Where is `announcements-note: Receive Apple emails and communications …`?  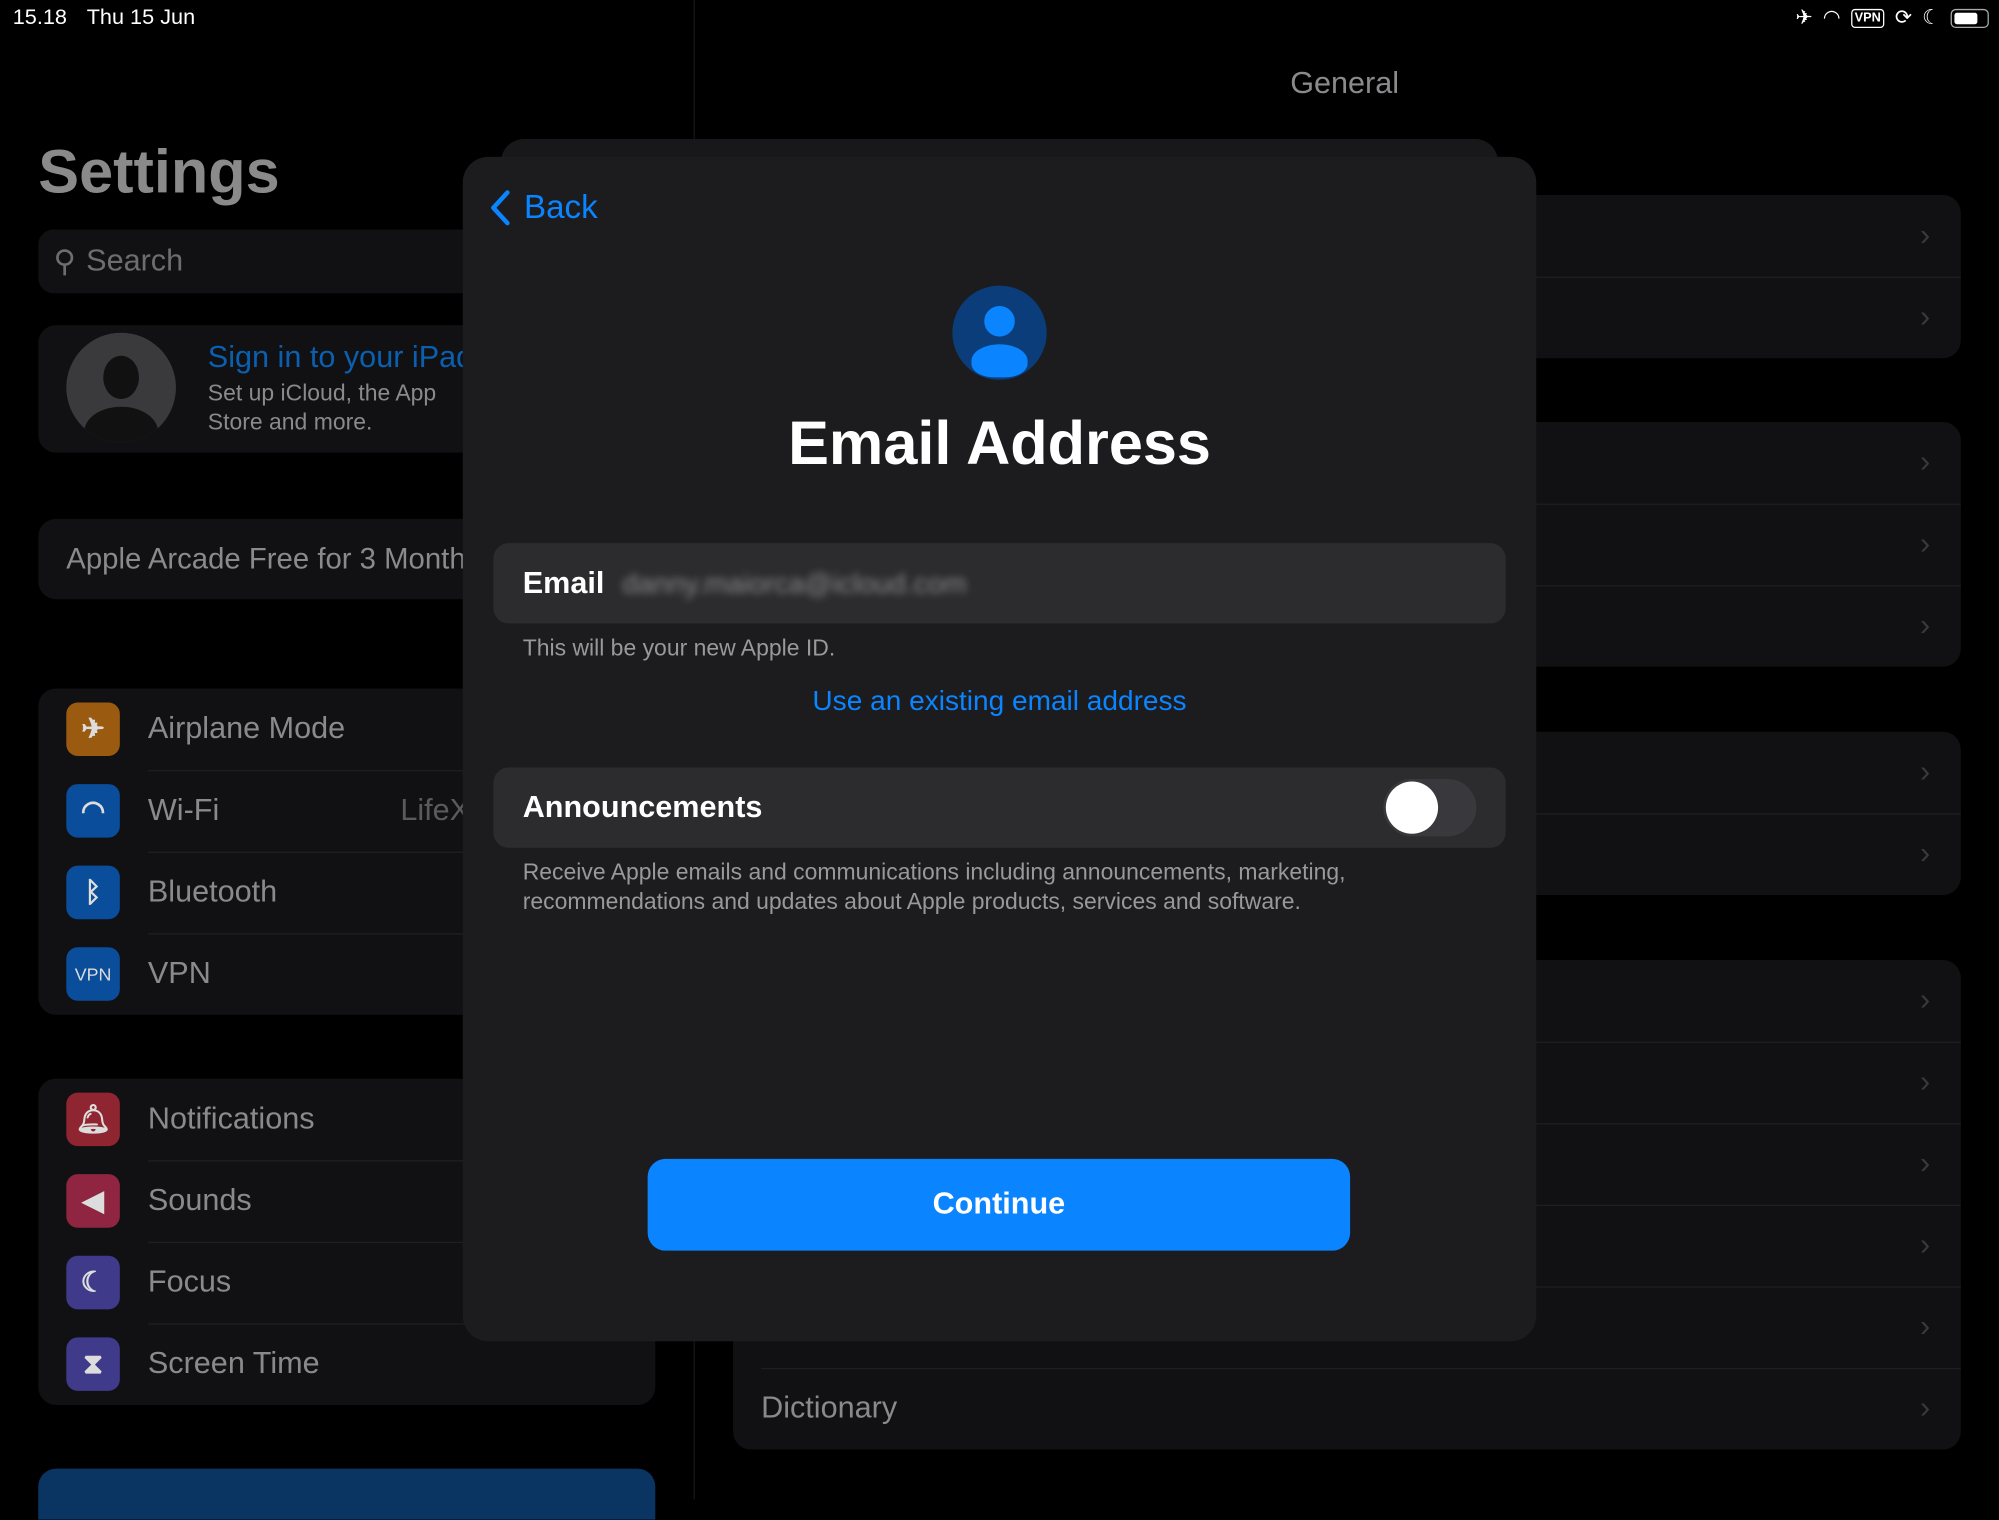
announcements-note: Receive Apple emails and communications … is located at coordinates (934, 887).